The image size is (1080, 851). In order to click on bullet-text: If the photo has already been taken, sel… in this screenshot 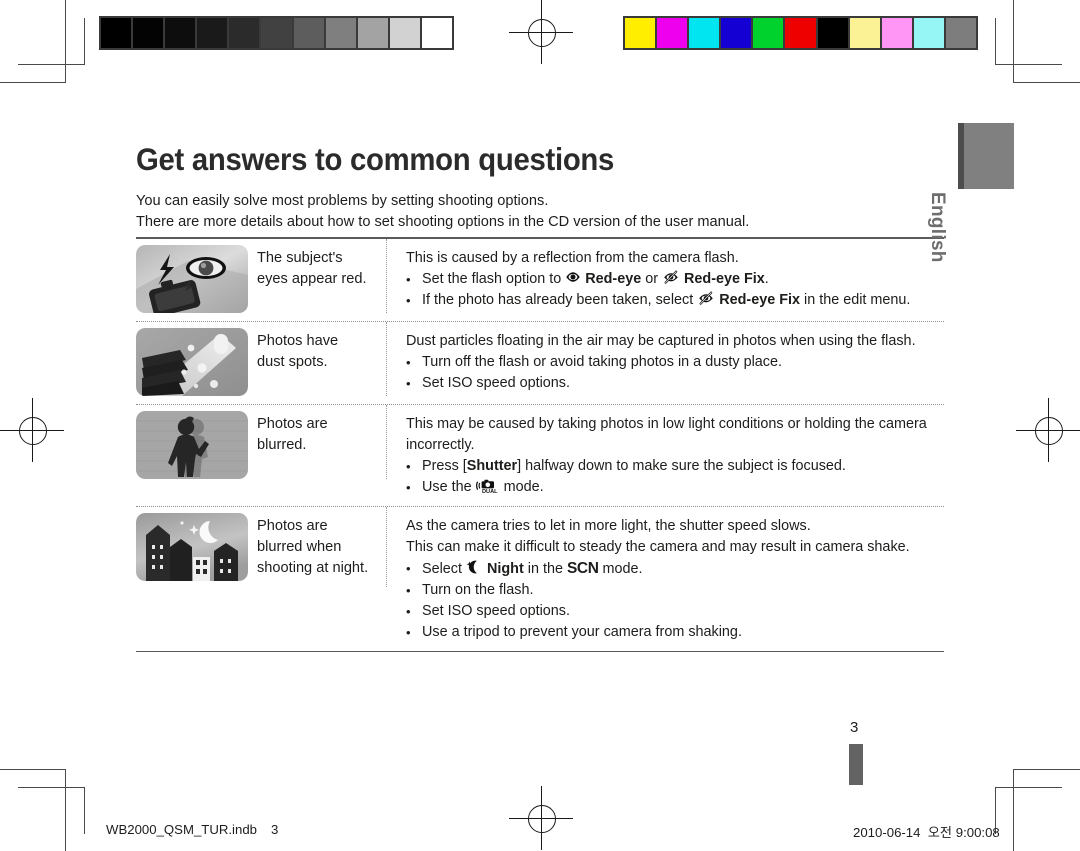, I will do `click(683, 300)`.